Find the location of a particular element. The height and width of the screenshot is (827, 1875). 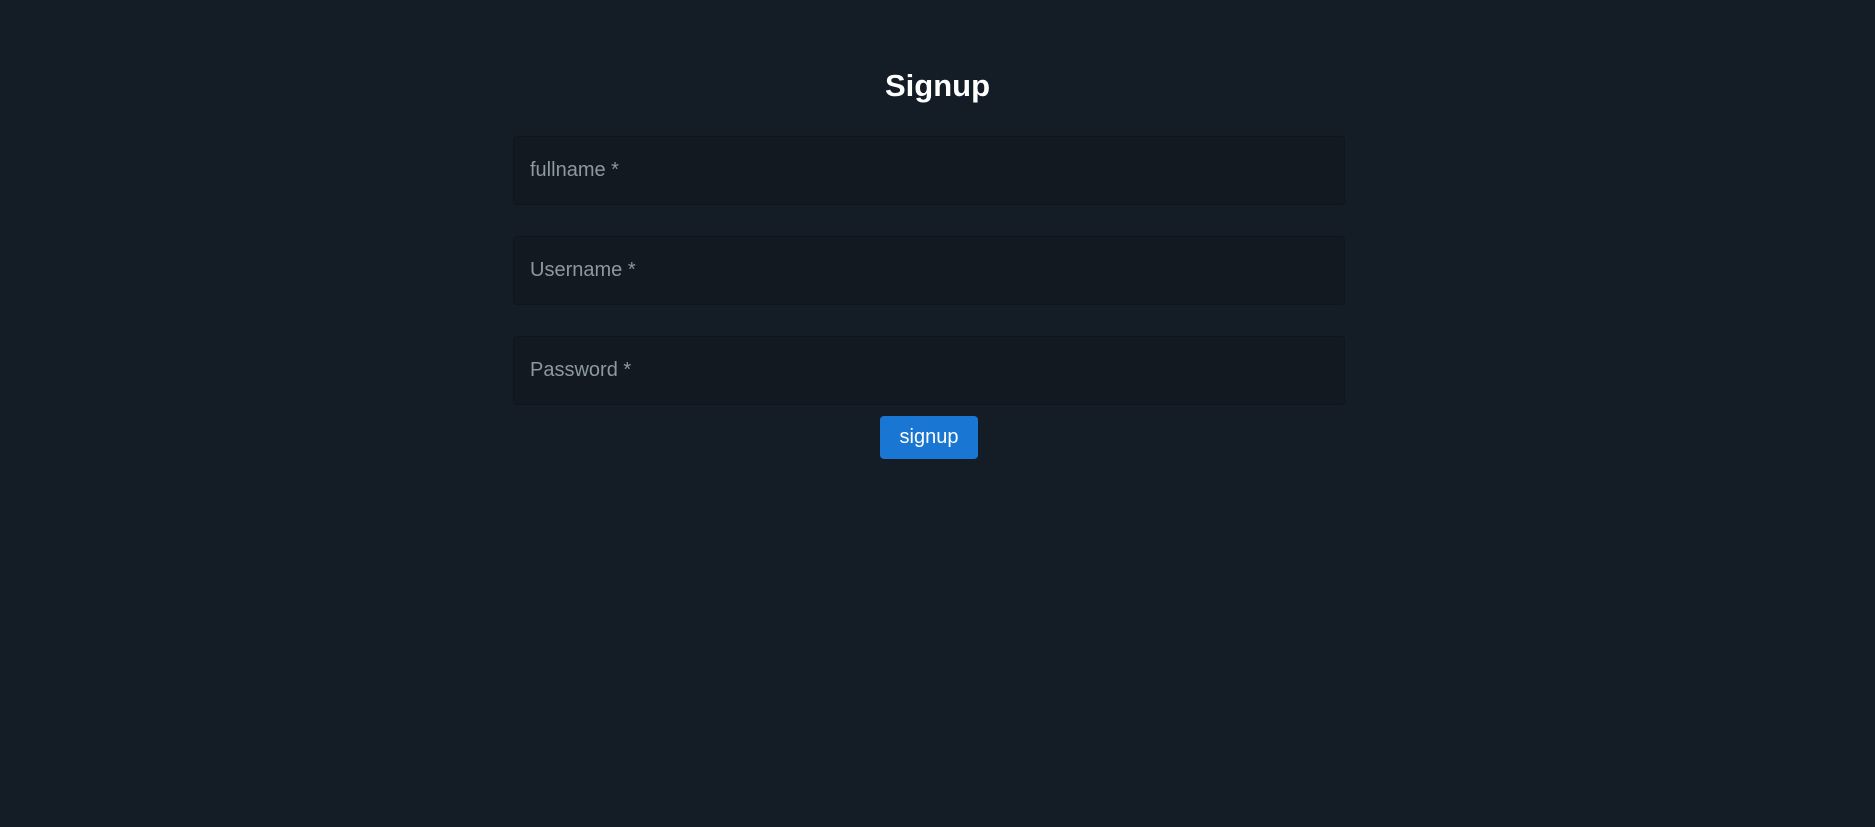

password-field: Password * is located at coordinates (929, 370).